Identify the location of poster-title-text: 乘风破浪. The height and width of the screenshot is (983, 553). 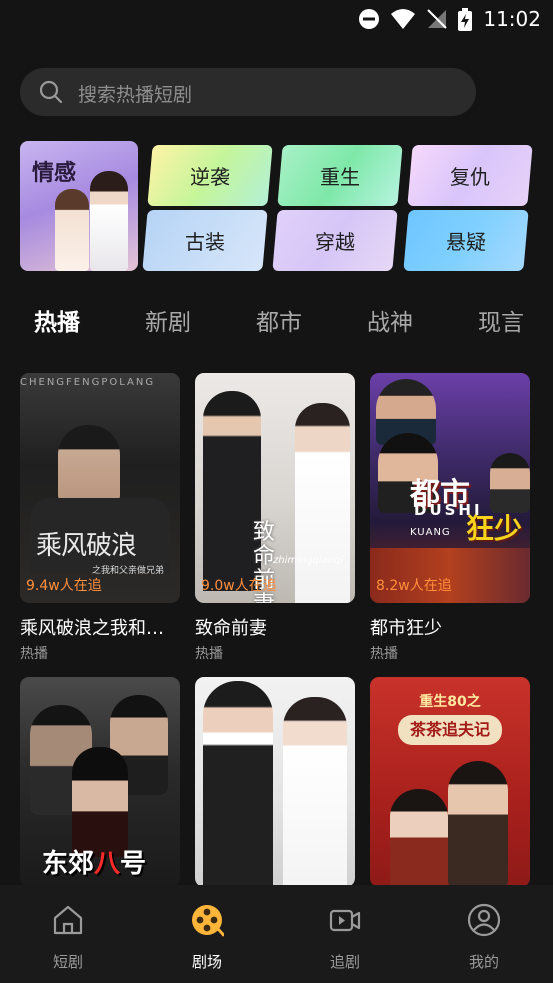
(86, 546).